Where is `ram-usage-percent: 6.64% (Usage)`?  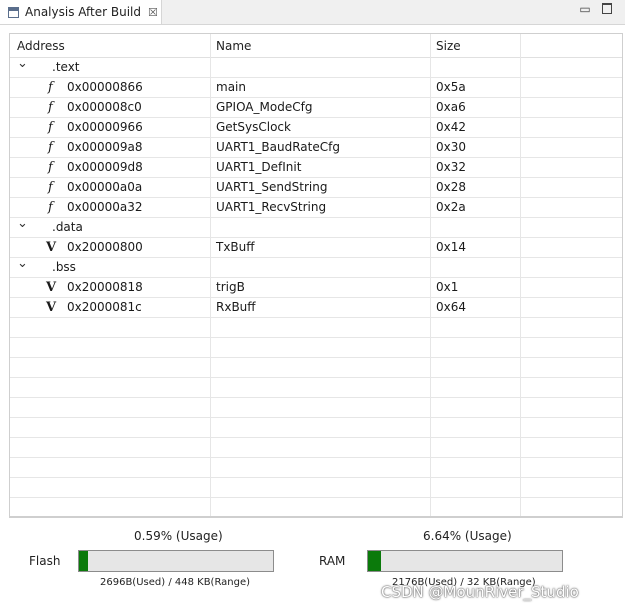 ram-usage-percent: 6.64% (Usage) is located at coordinates (467, 536).